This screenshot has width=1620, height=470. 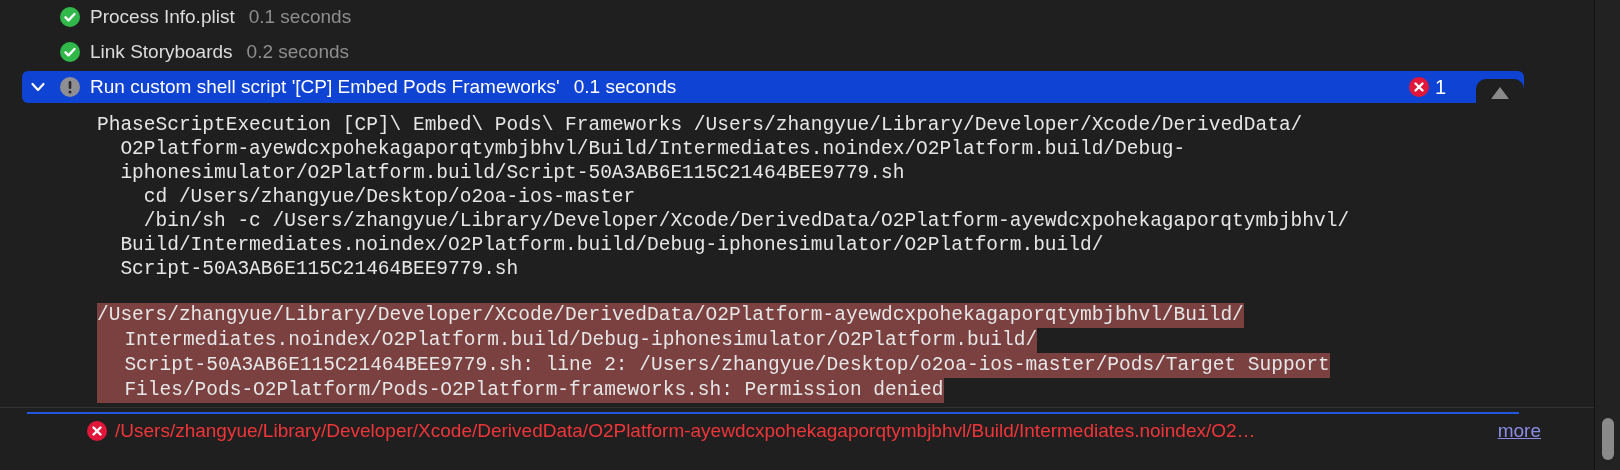 I want to click on step-title: Link Storyboards, so click(x=161, y=52).